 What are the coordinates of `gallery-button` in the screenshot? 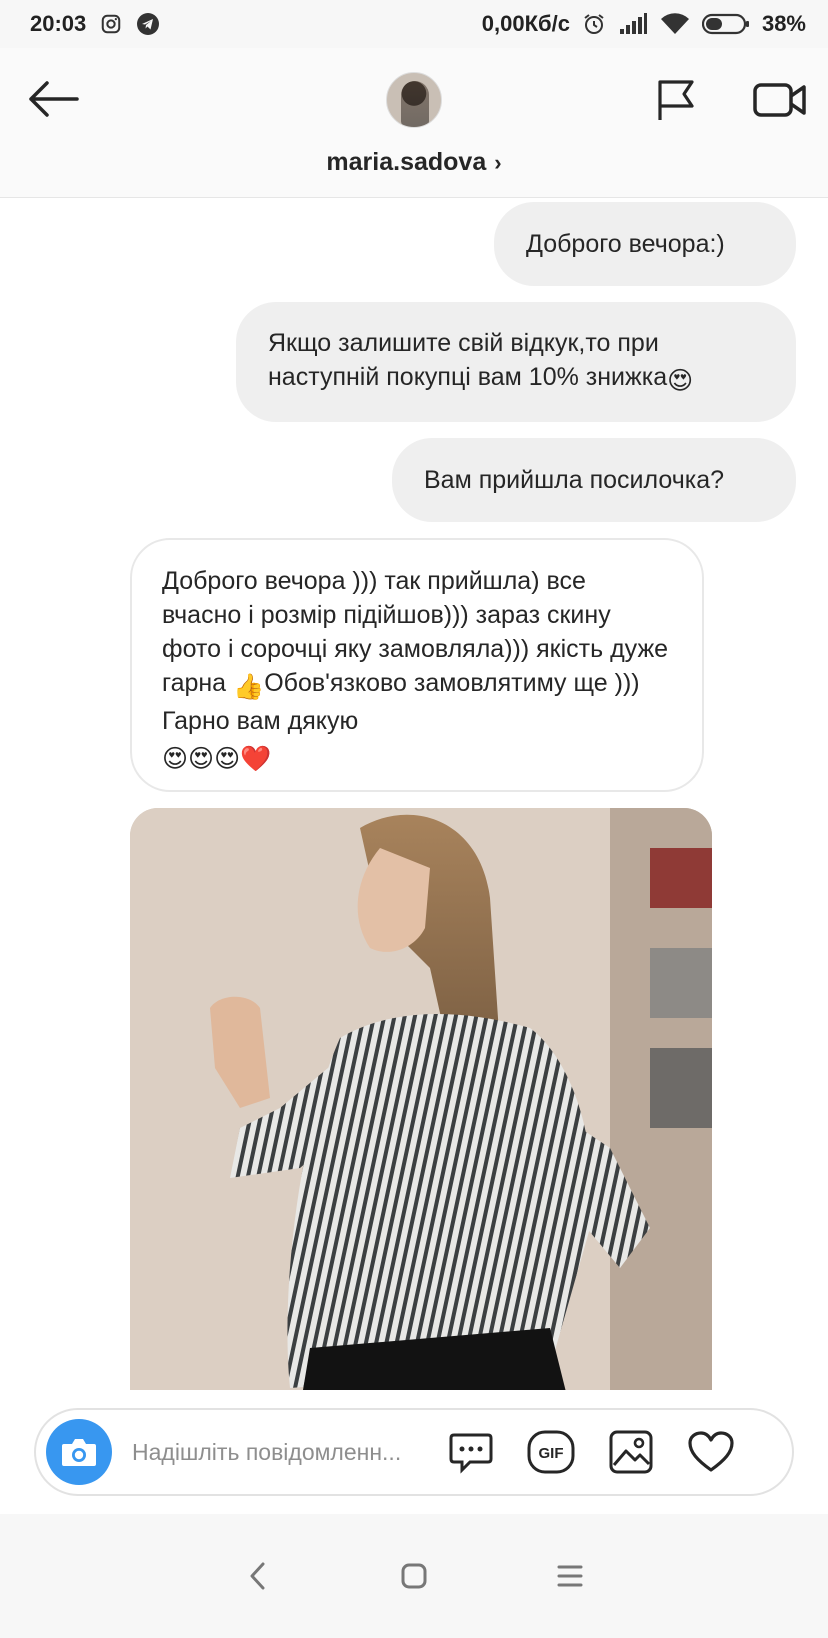 It's located at (631, 1452).